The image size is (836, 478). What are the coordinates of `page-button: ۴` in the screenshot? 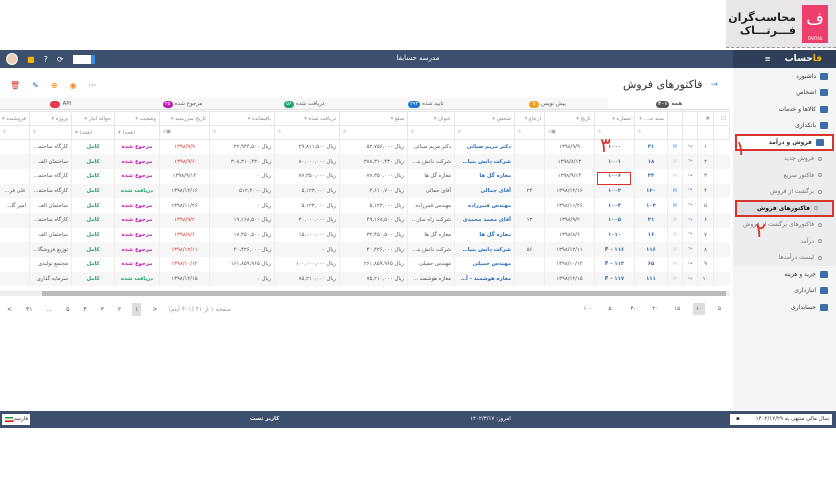 It's located at (84, 309).